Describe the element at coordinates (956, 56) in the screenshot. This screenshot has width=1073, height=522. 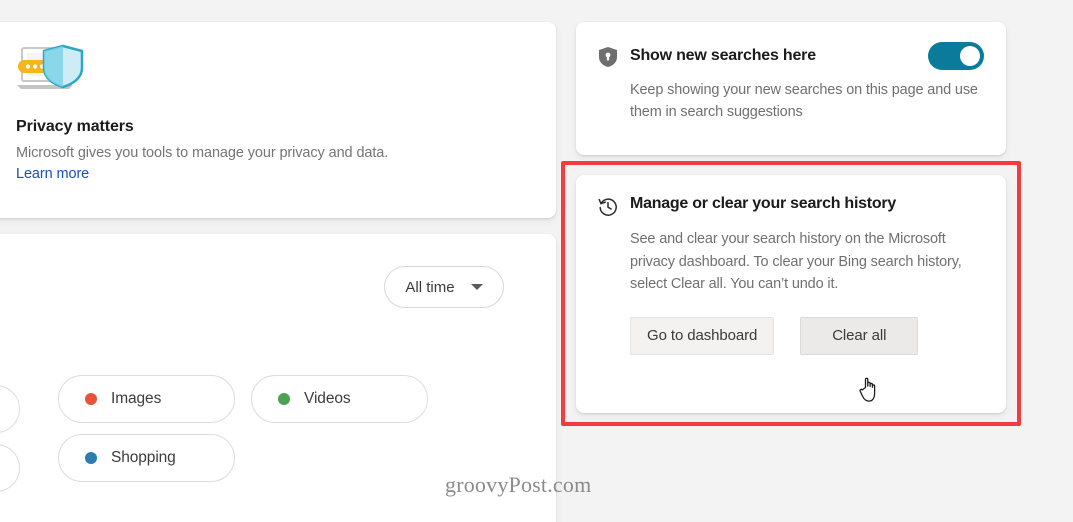
I see `show-new-searches-toggle` at that location.